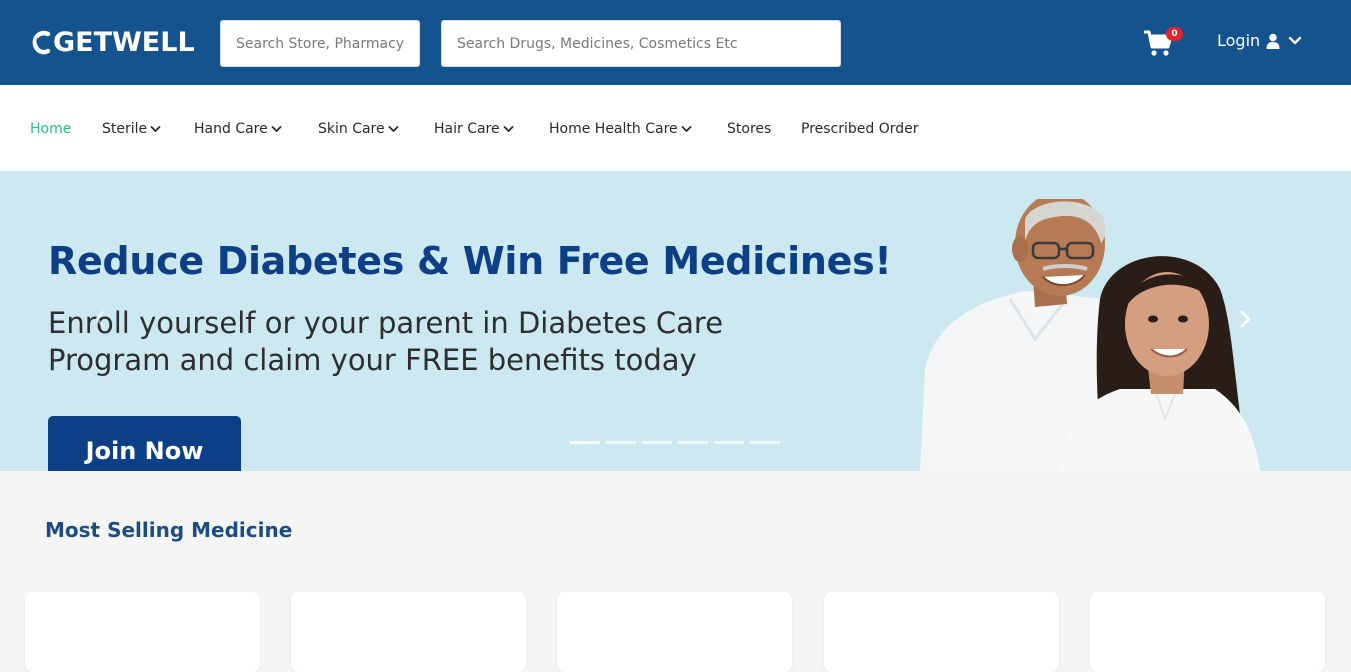 This screenshot has height=672, width=1351. Describe the element at coordinates (1090, 335) in the screenshot. I see `banner-photo` at that location.